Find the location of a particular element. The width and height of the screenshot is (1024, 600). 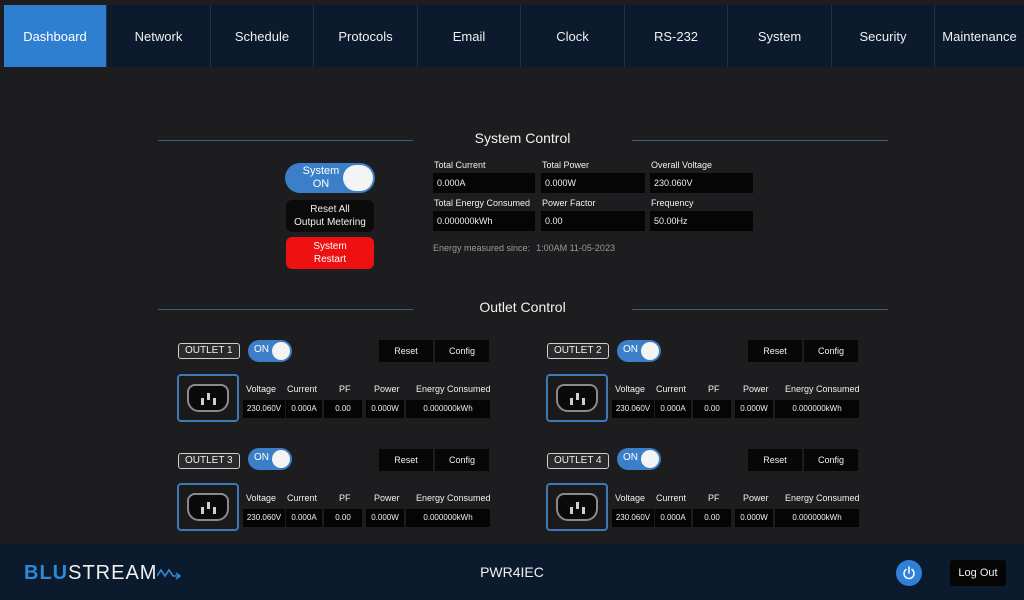

outlet-1-config-button: Config is located at coordinates (462, 351).